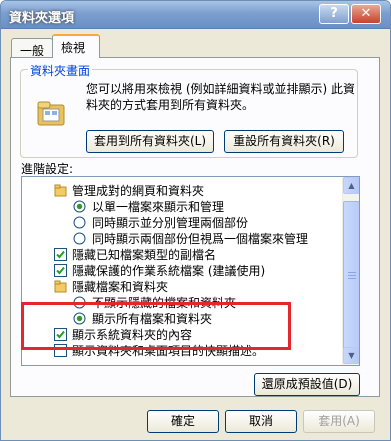  I want to click on radio-selected-icon, so click(79, 206).